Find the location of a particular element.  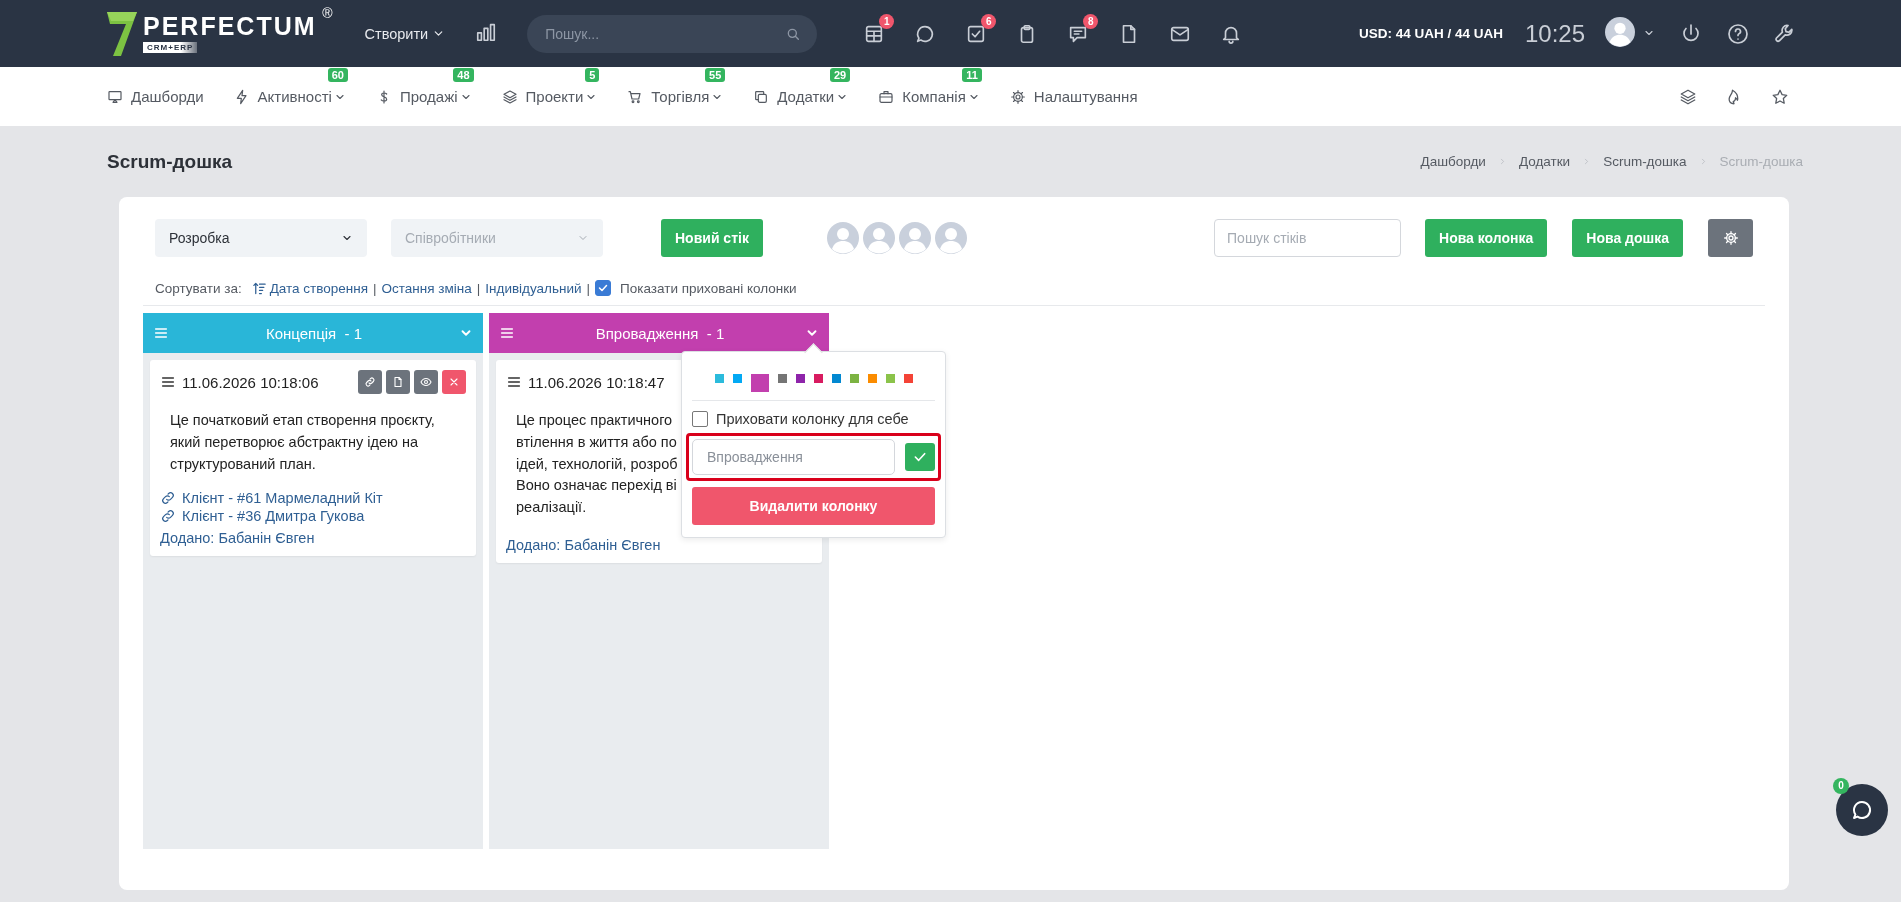

notification-badge: 0 is located at coordinates (1841, 786).